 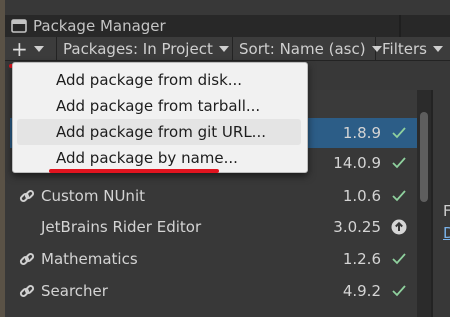 I want to click on plus-icon: +, so click(x=19, y=48).